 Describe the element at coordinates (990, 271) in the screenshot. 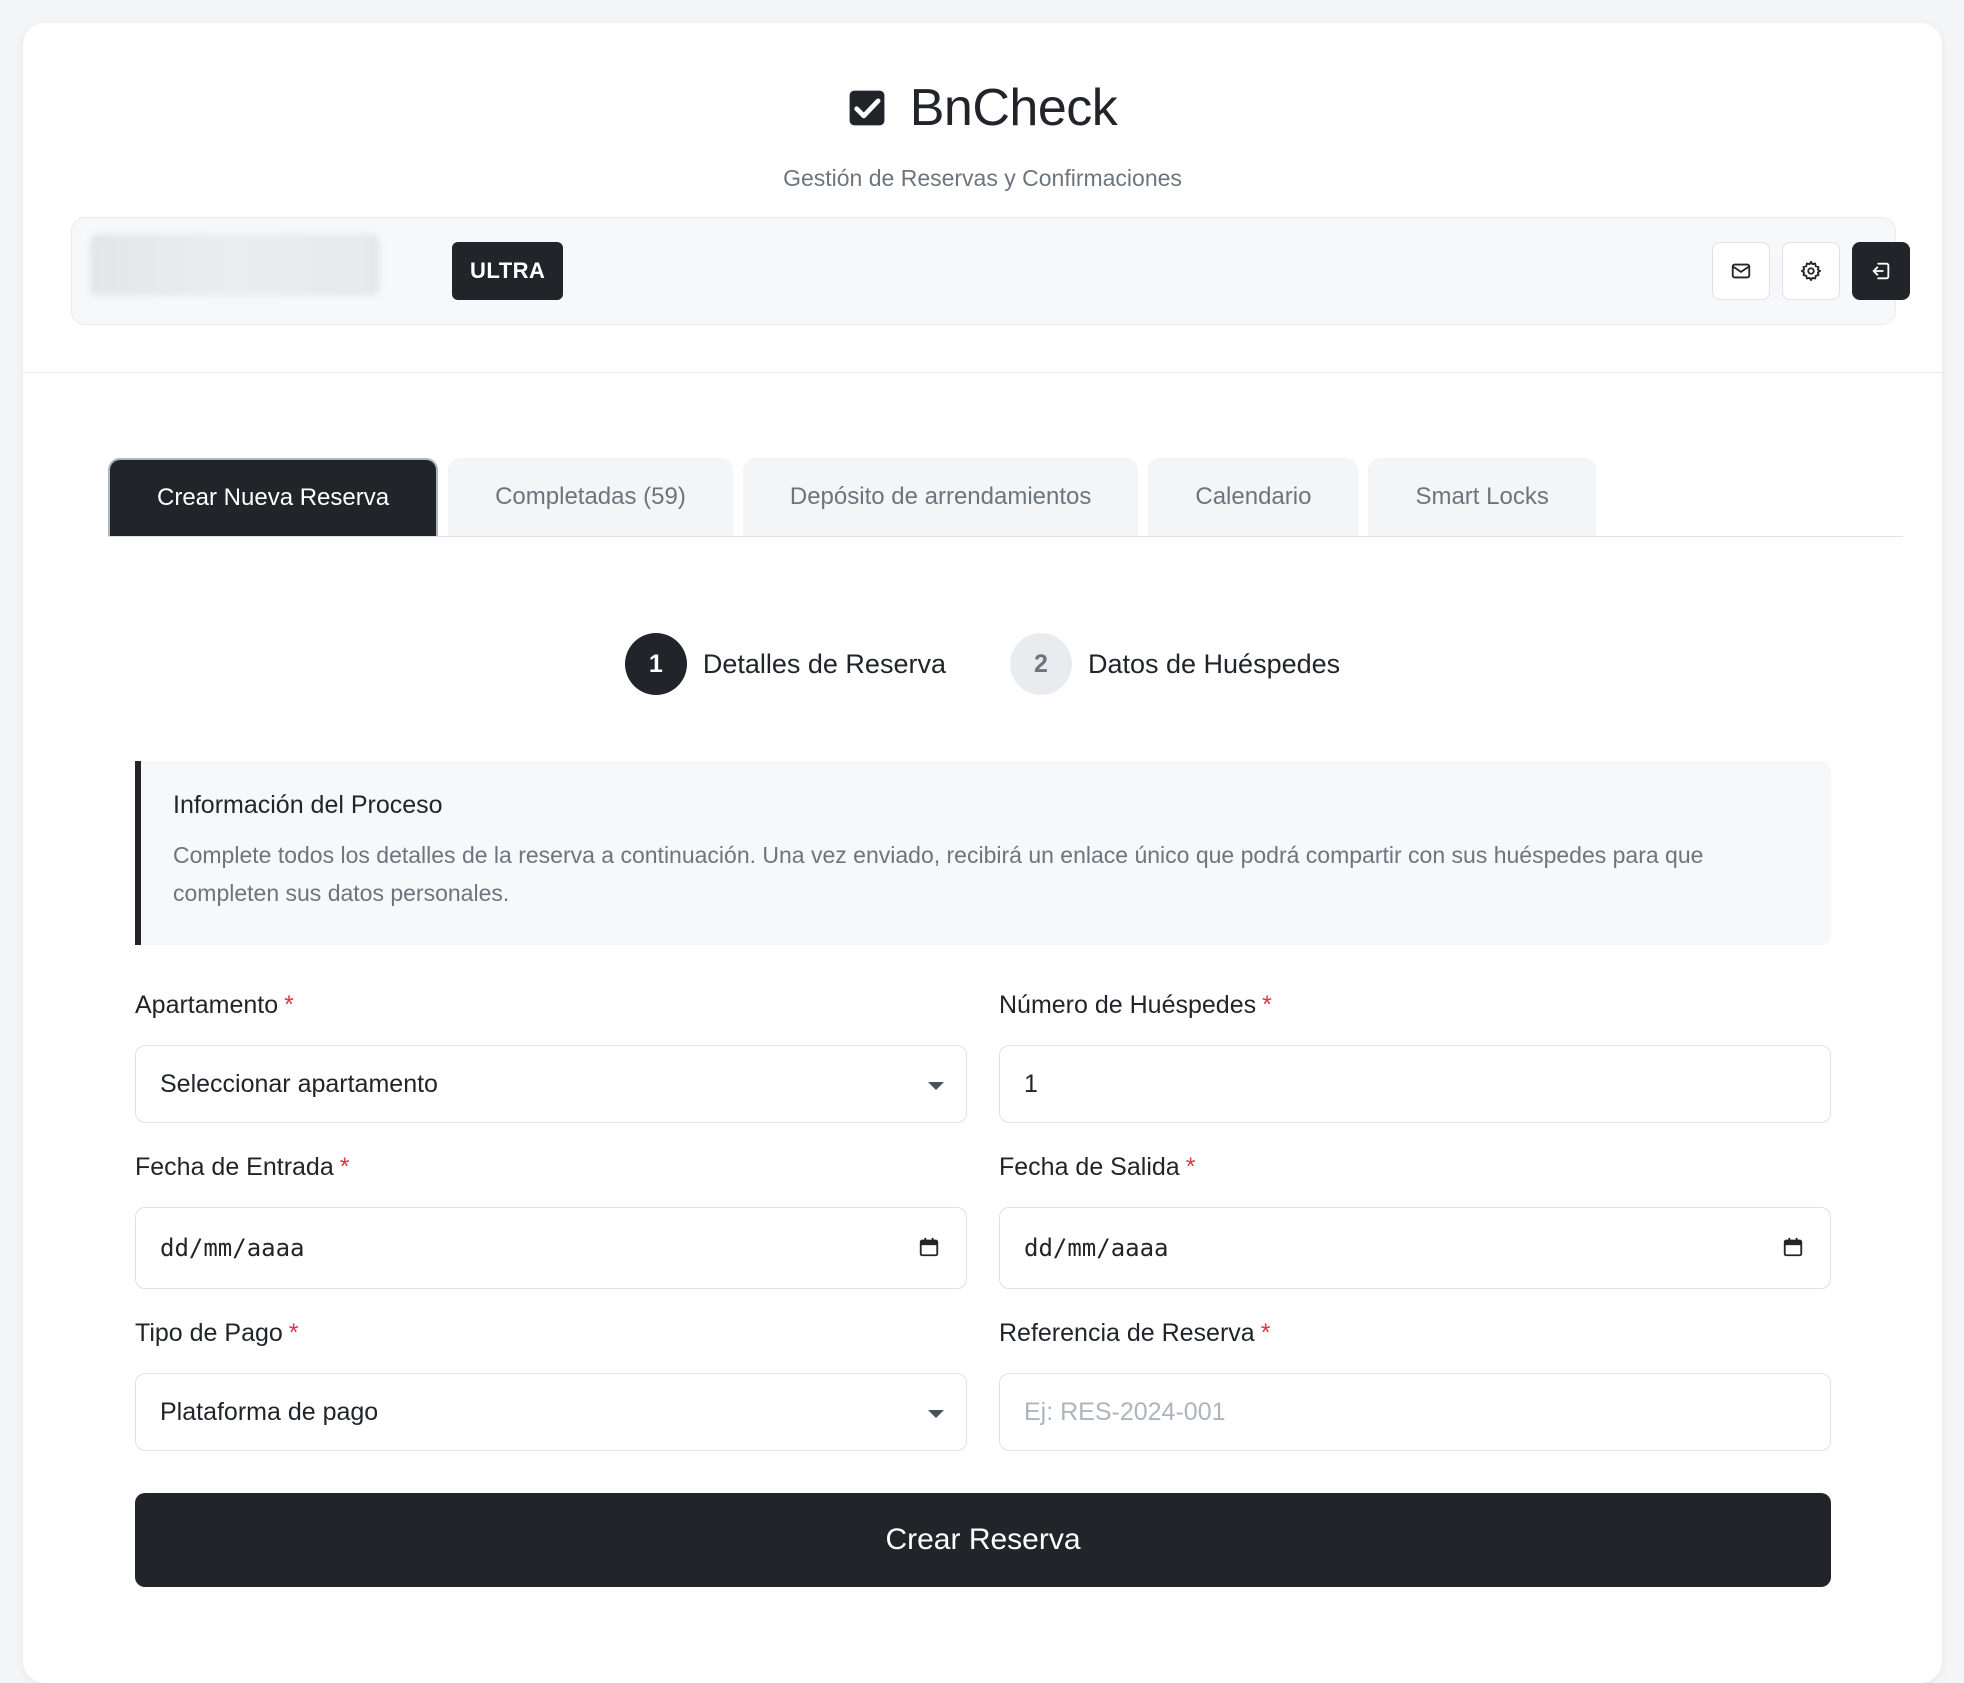

I see `user-bar: ULTRA` at that location.